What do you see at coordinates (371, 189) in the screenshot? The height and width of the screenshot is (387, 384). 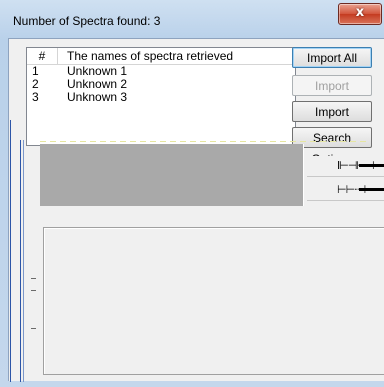 I see `scale-bar-icon` at bounding box center [371, 189].